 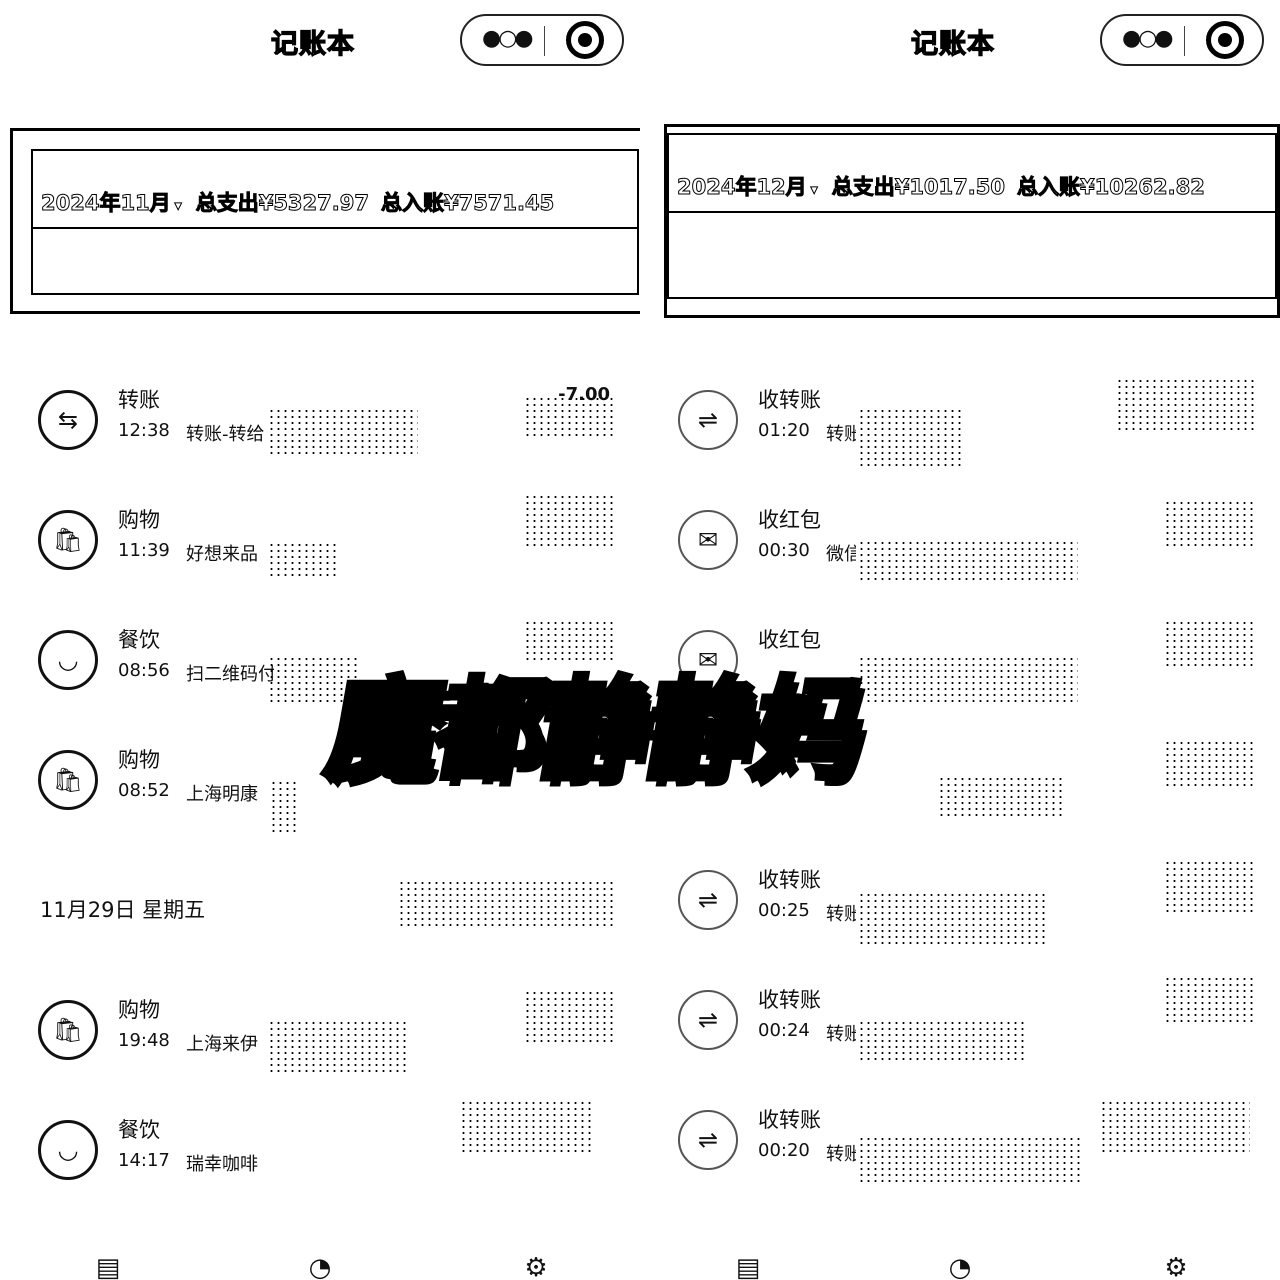 What do you see at coordinates (106, 203) in the screenshot?
I see `month-label: 2024年11月` at bounding box center [106, 203].